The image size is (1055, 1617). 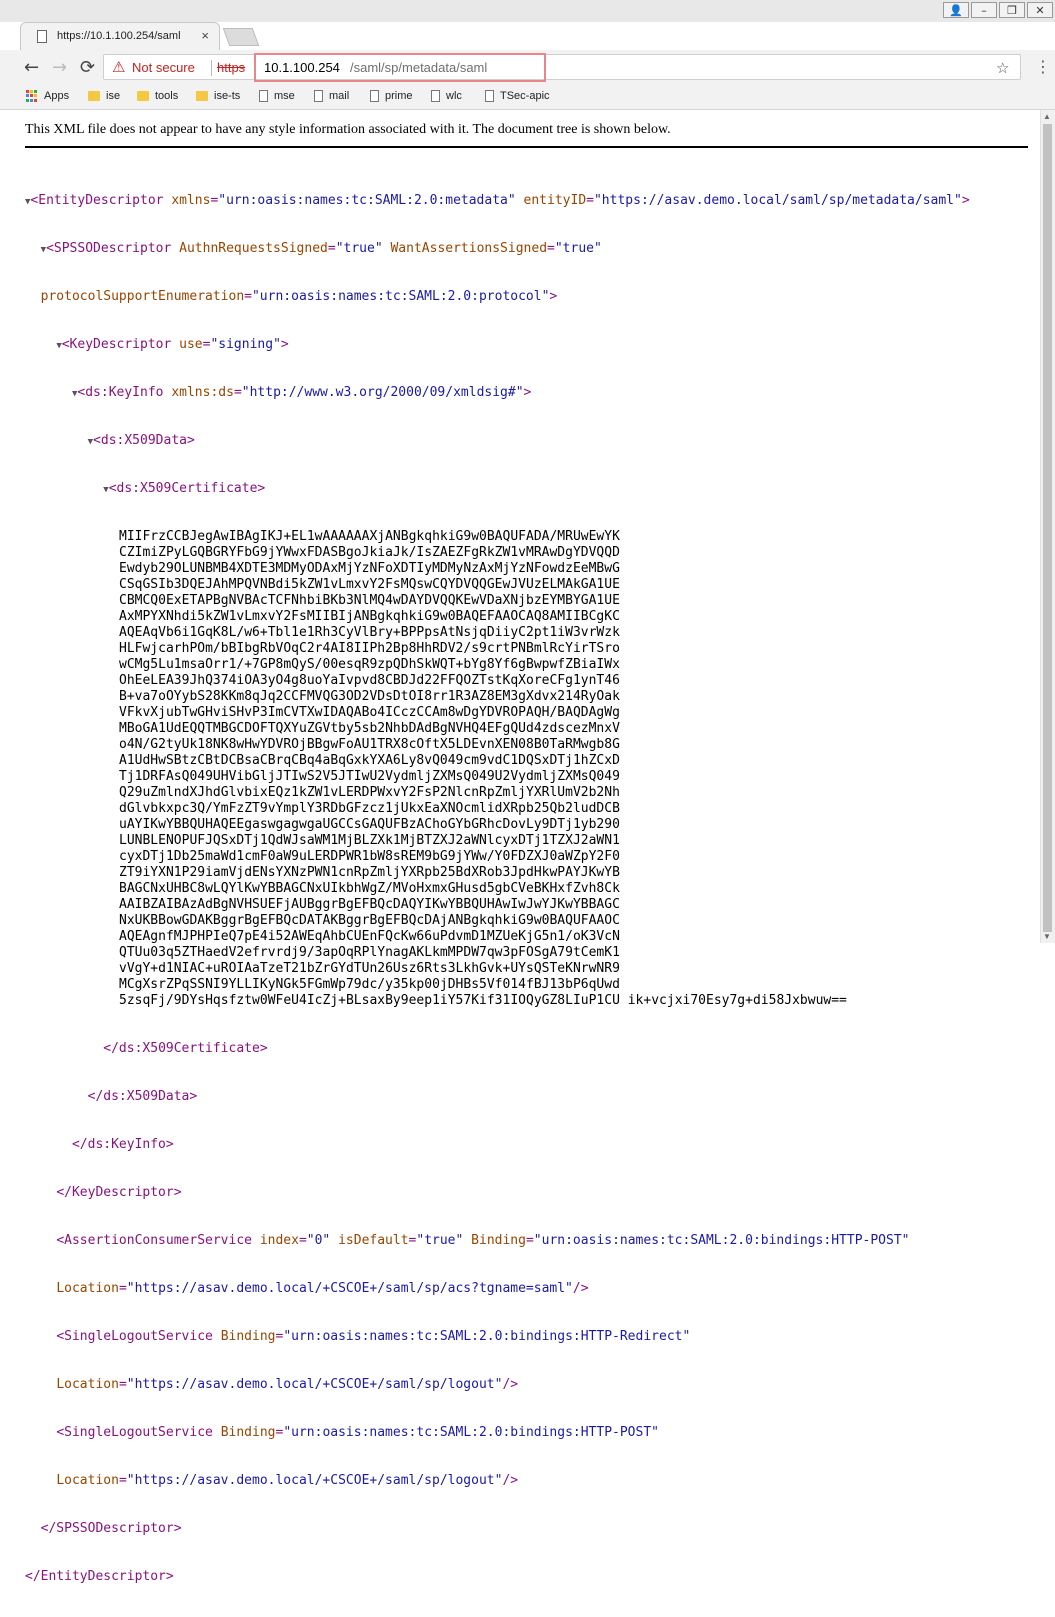 What do you see at coordinates (555, 200) in the screenshot?
I see `xml-attr-name: entityID` at bounding box center [555, 200].